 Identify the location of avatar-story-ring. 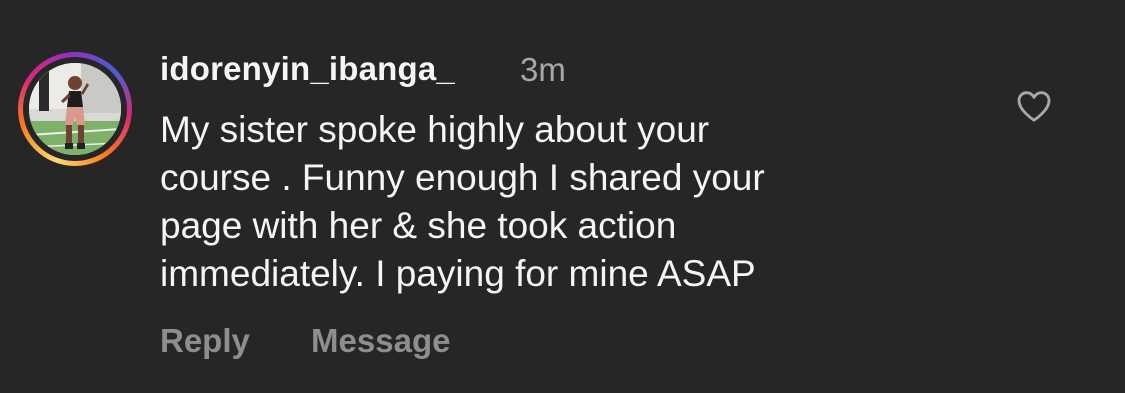
(75, 109).